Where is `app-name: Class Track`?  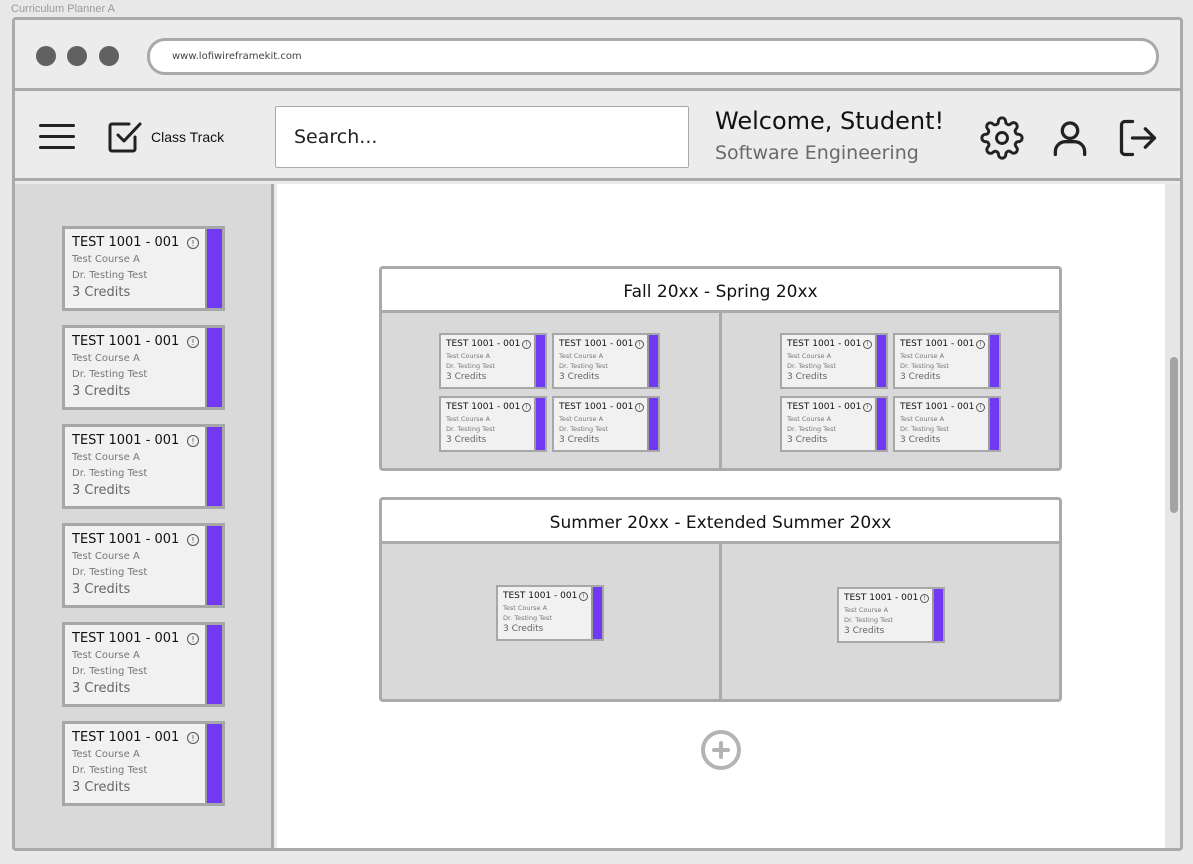
app-name: Class Track is located at coordinates (188, 137).